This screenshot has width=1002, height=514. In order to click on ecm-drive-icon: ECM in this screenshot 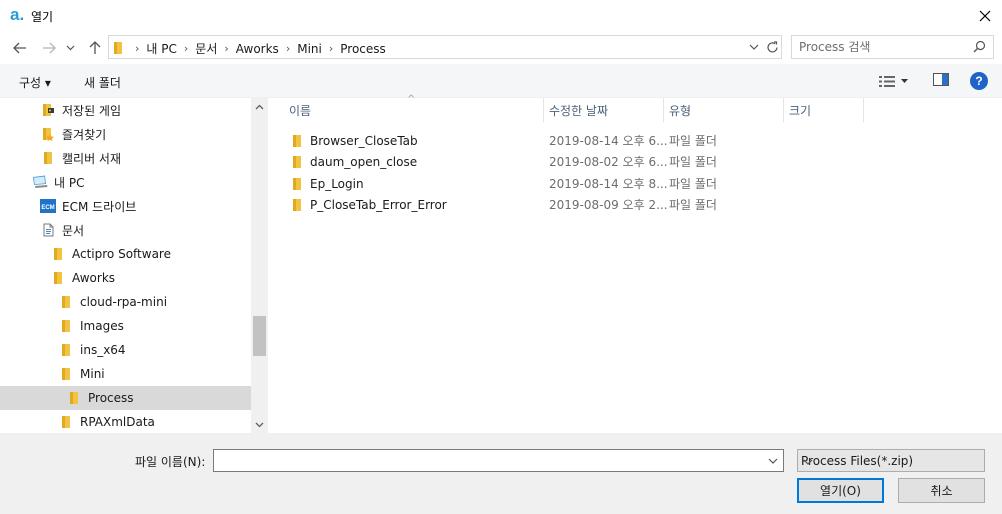, I will do `click(48, 206)`.